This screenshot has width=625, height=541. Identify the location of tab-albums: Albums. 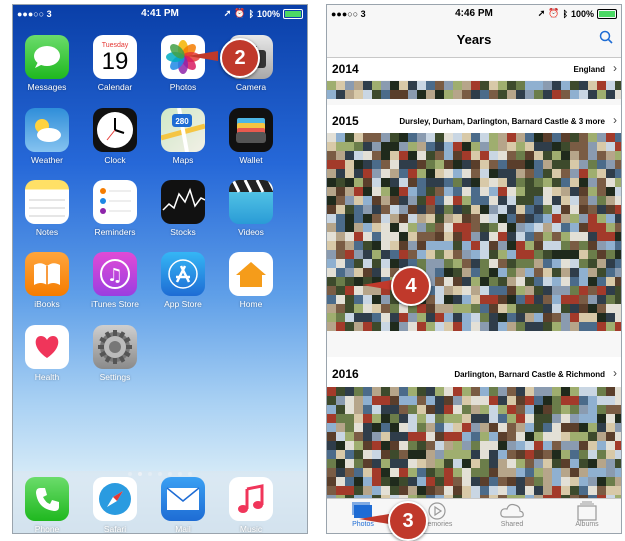
(587, 514).